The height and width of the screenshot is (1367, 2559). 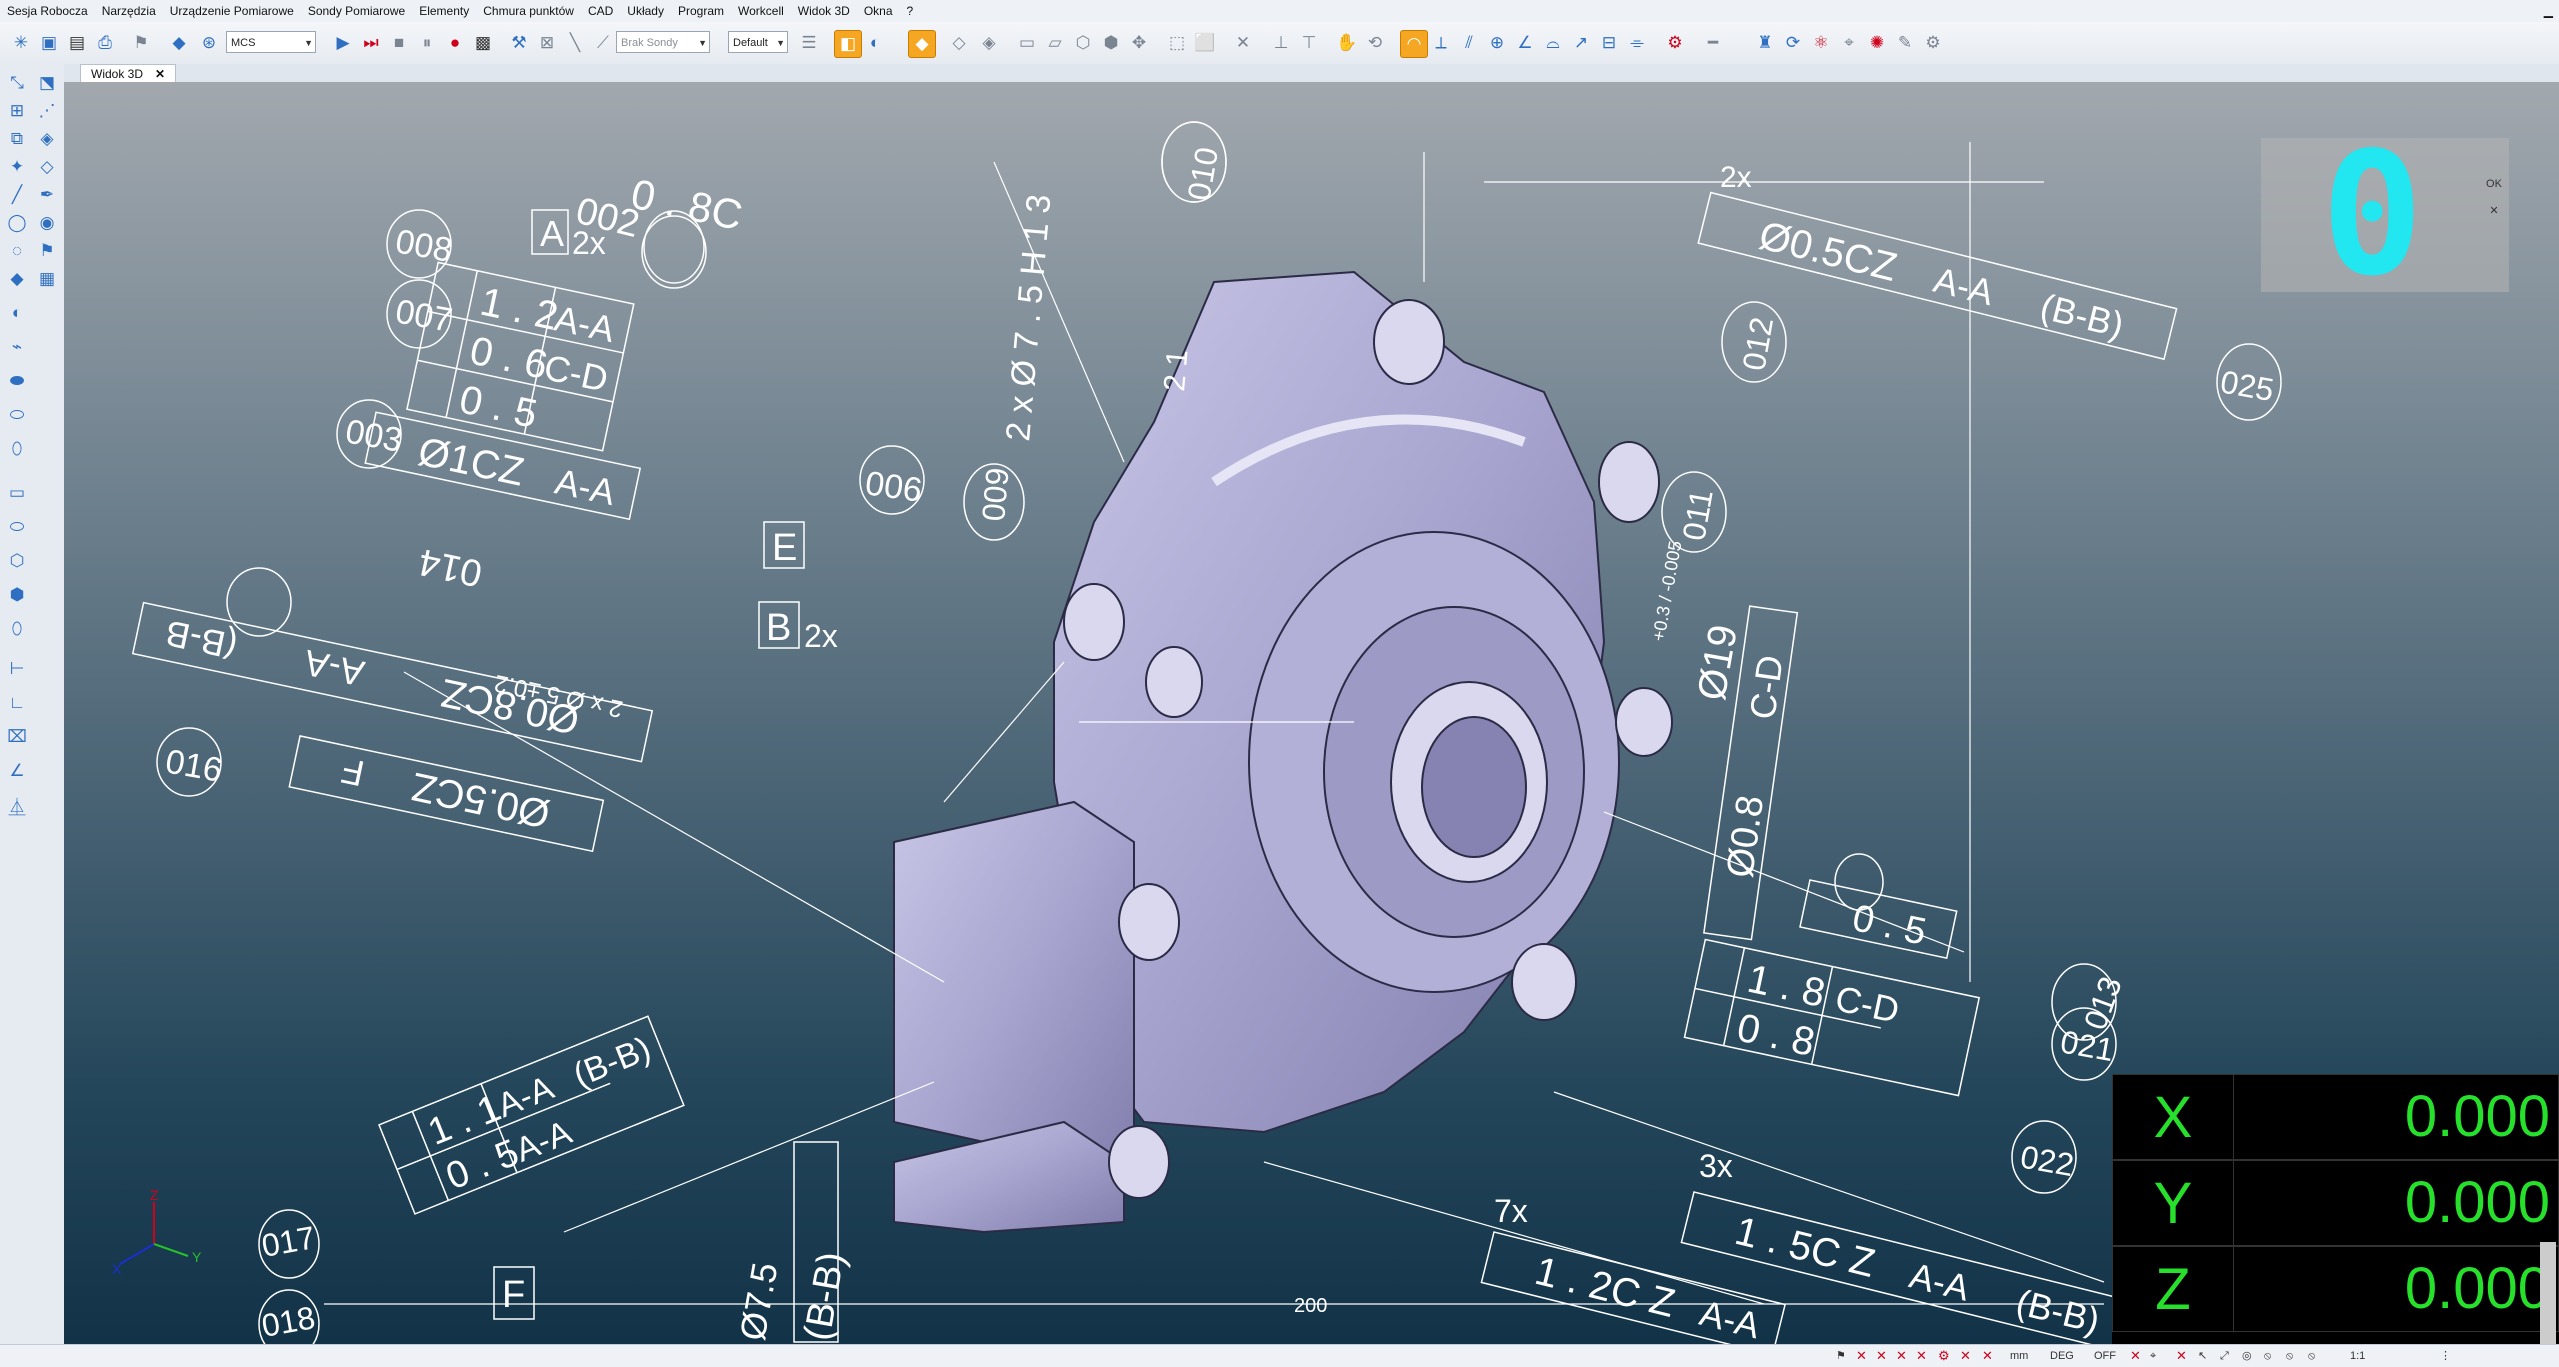 What do you see at coordinates (2224, 1356) in the screenshot?
I see `status-nav-icon: ⤢` at bounding box center [2224, 1356].